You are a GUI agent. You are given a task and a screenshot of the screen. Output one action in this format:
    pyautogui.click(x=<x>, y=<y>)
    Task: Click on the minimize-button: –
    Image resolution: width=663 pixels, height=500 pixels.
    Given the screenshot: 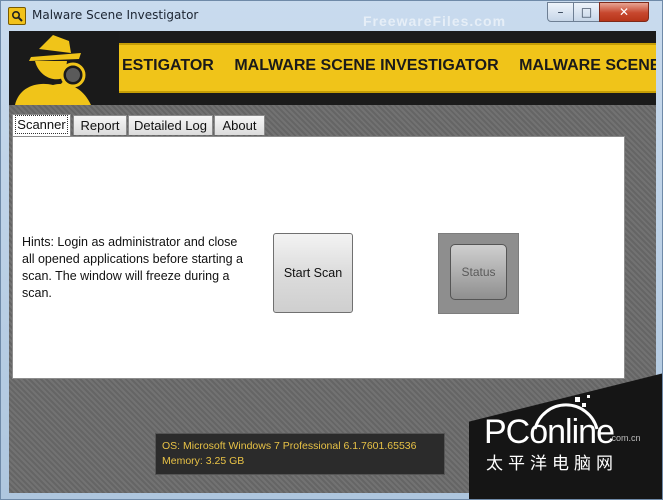 What is the action you would take?
    pyautogui.click(x=560, y=12)
    